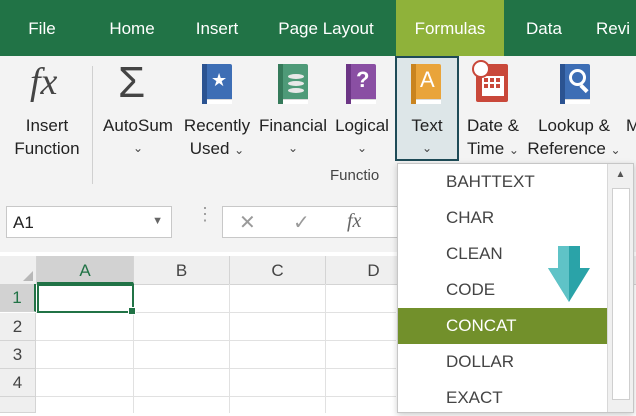  Describe the element at coordinates (503, 218) in the screenshot. I see `function-item-char: CHAR` at that location.